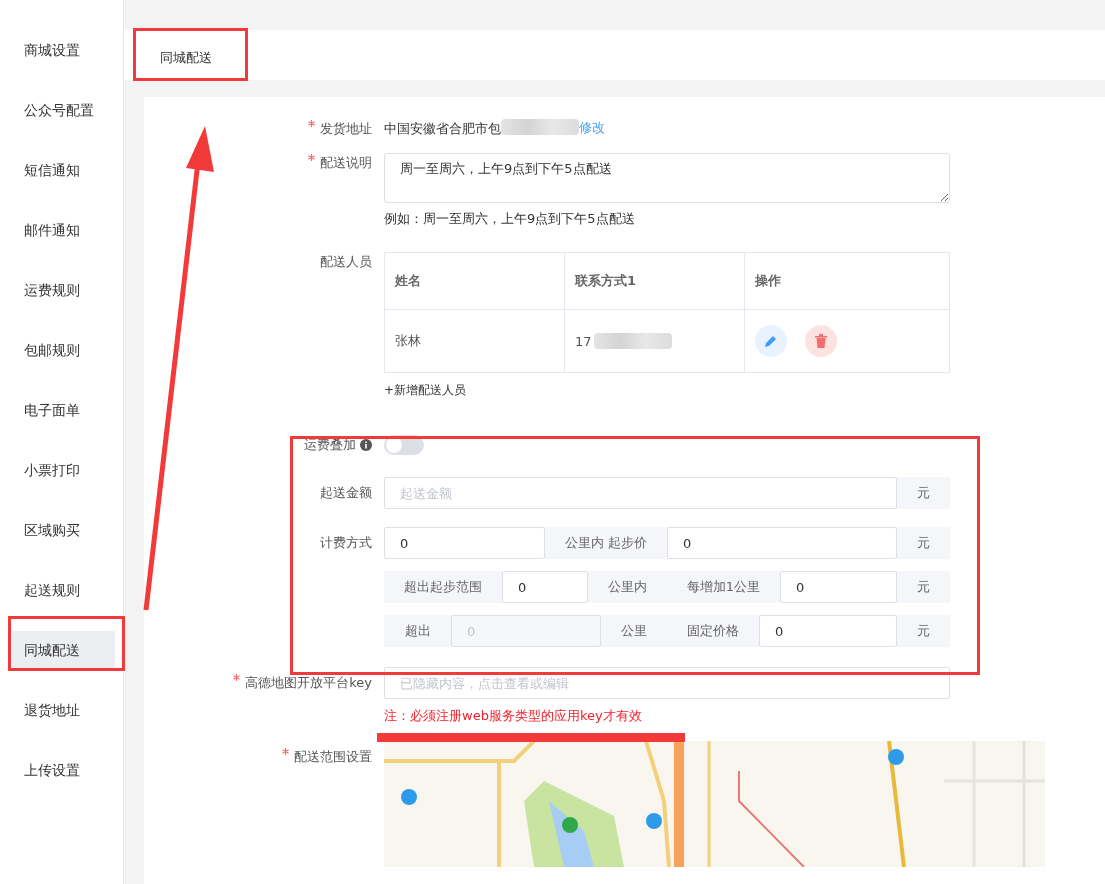  What do you see at coordinates (264, 163) in the screenshot?
I see `field-label: 配送说明` at bounding box center [264, 163].